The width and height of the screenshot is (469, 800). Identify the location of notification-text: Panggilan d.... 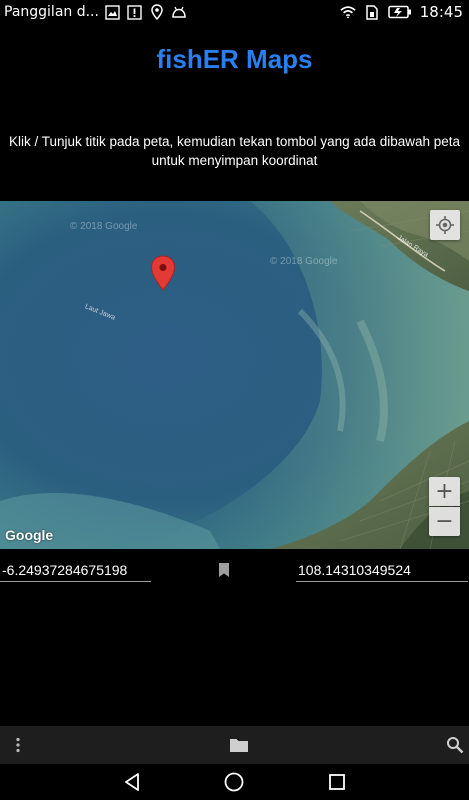
(51, 12).